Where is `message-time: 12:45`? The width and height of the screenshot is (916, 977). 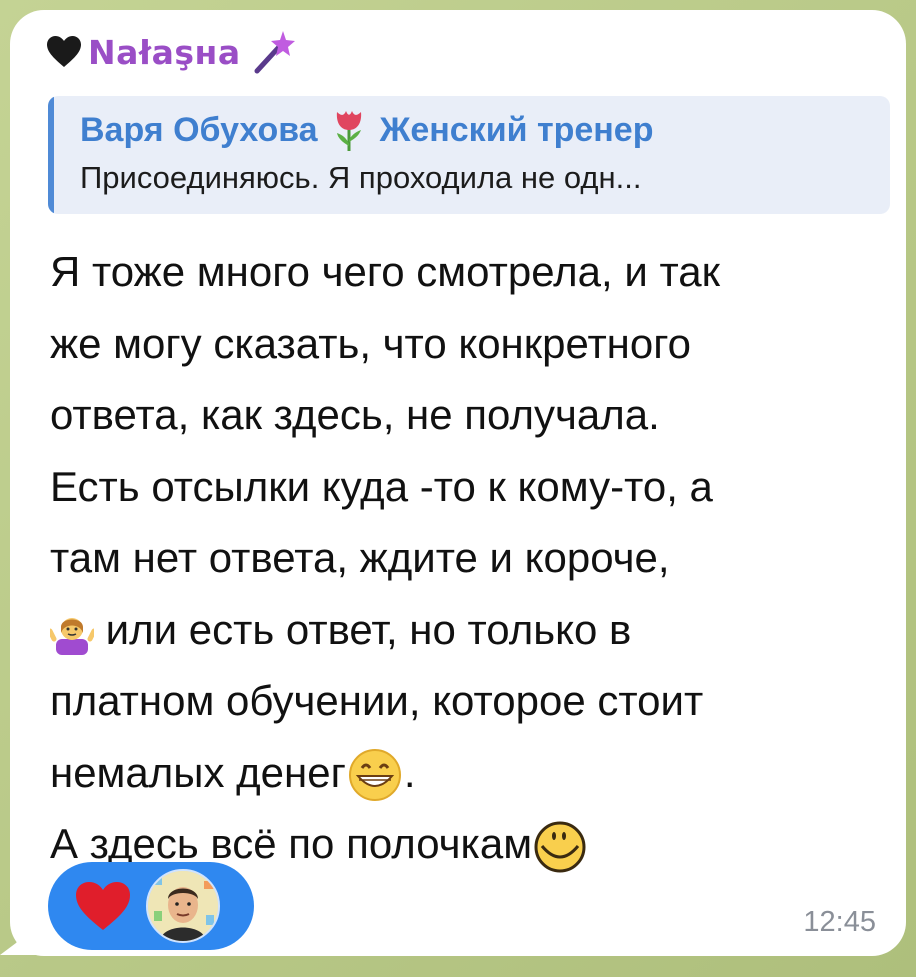
message-time: 12:45 is located at coordinates (839, 922).